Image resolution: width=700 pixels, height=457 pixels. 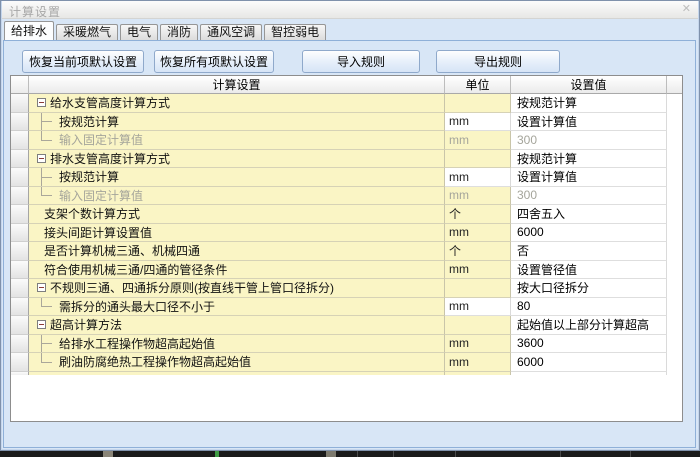 What do you see at coordinates (478, 85) in the screenshot?
I see `column-header-unit: 单位` at bounding box center [478, 85].